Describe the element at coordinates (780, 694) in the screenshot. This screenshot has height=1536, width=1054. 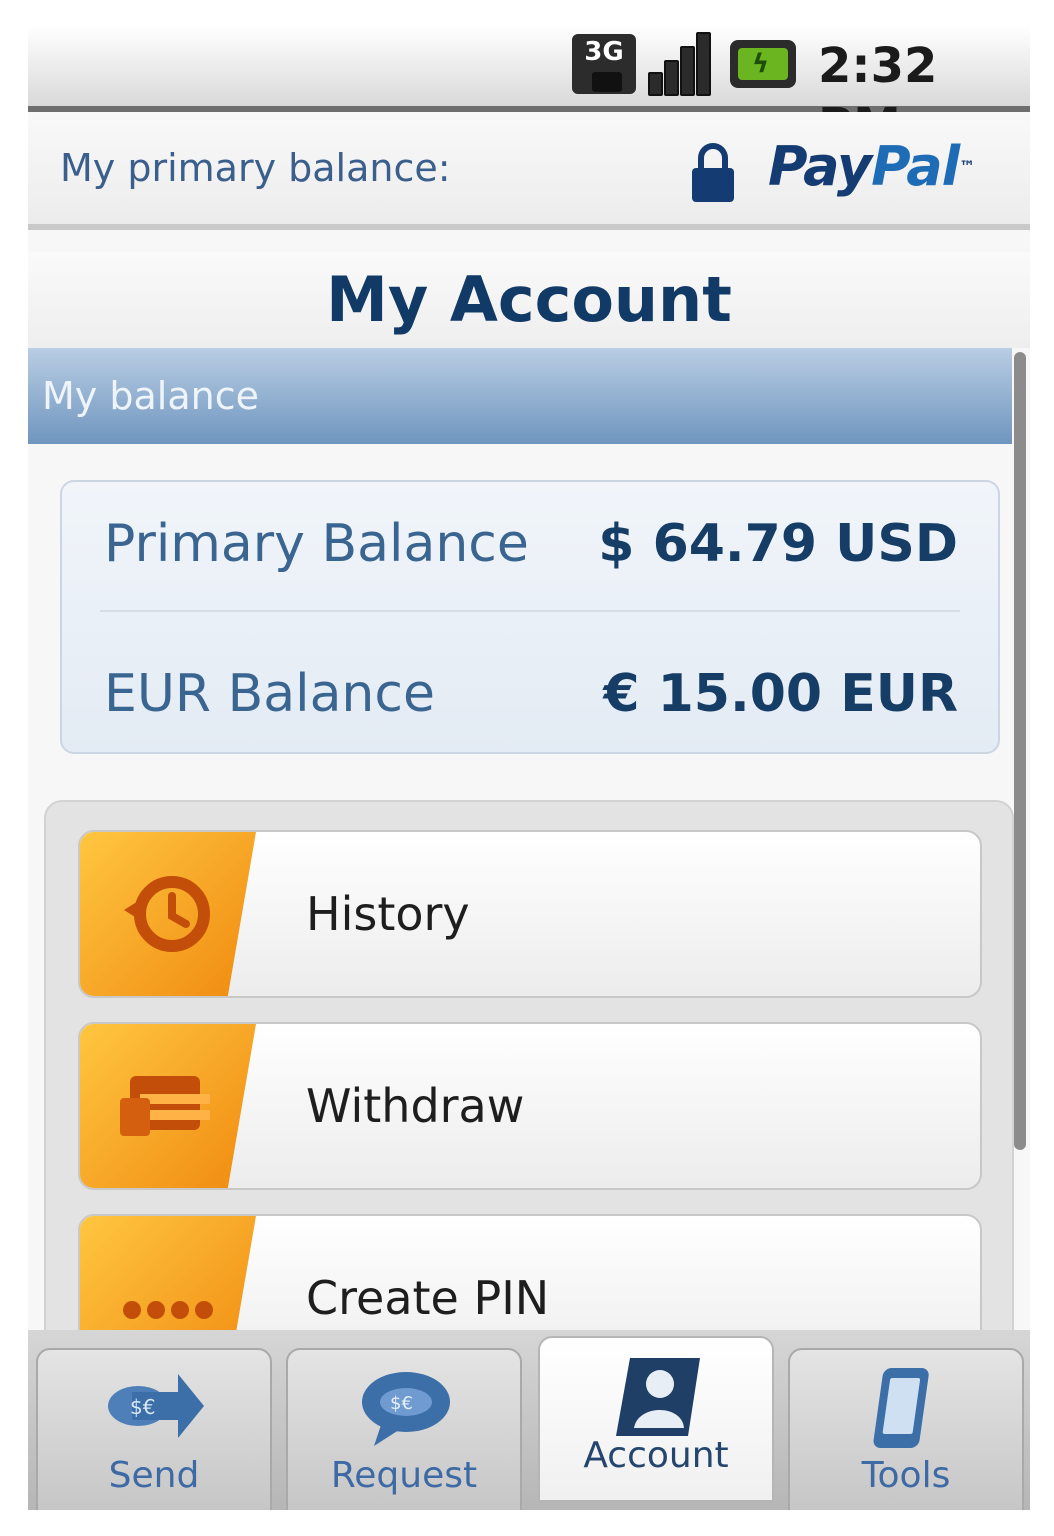
I see `balance-value: € 15.00 EUR` at that location.